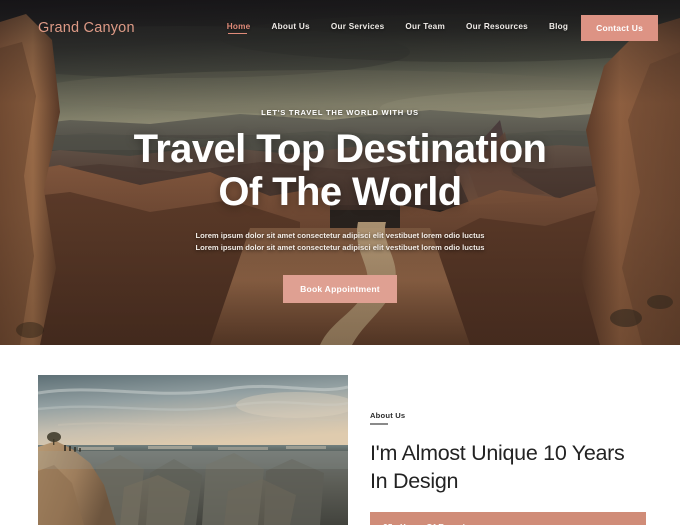 This screenshot has height=525, width=680. I want to click on brand-logo: Grand Canyon, so click(86, 28).